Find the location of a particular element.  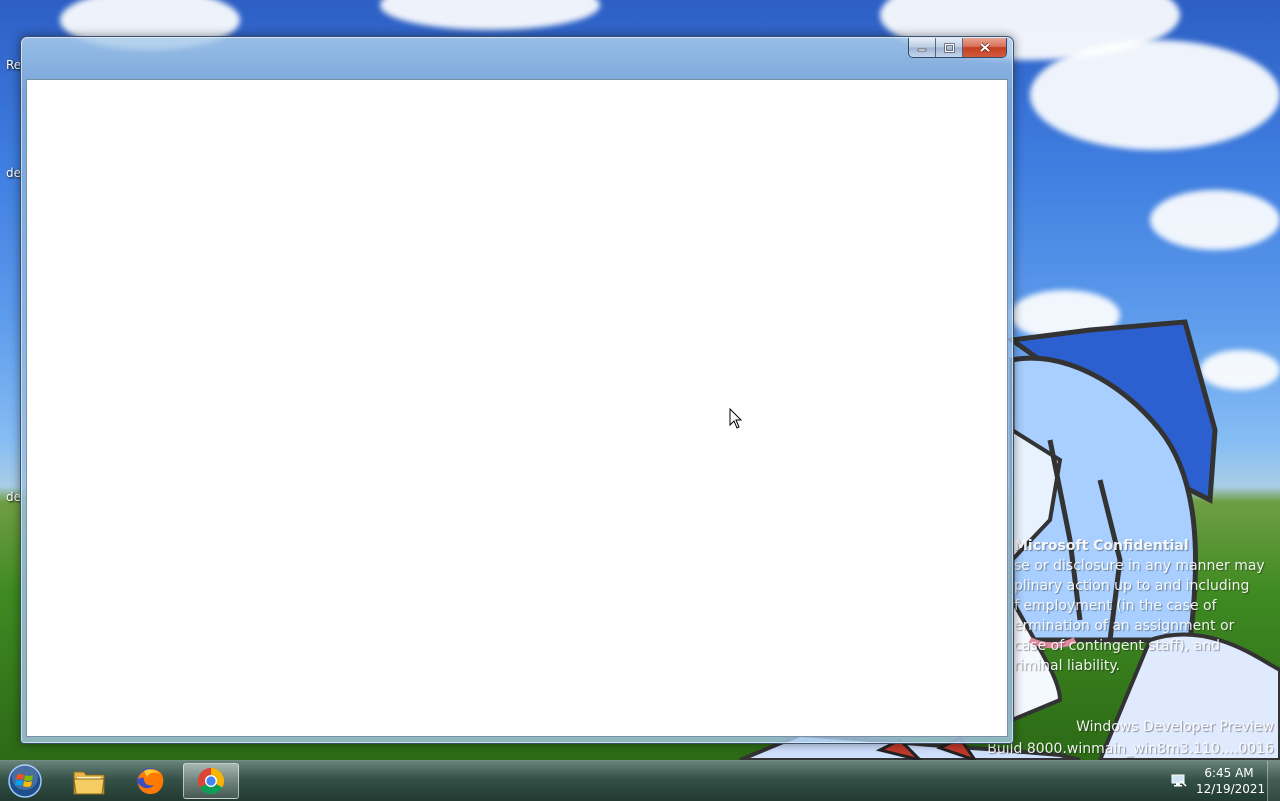

firefox-icon is located at coordinates (150, 781).